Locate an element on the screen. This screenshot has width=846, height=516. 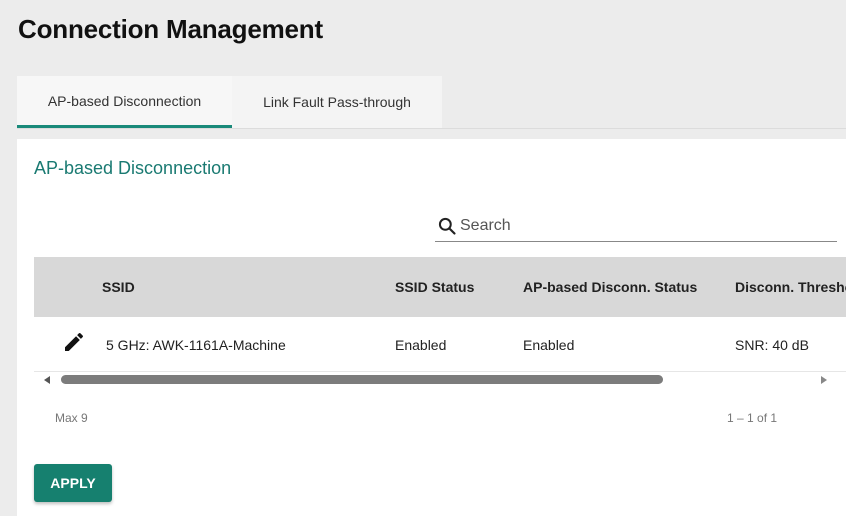
edit-icon is located at coordinates (74, 342).